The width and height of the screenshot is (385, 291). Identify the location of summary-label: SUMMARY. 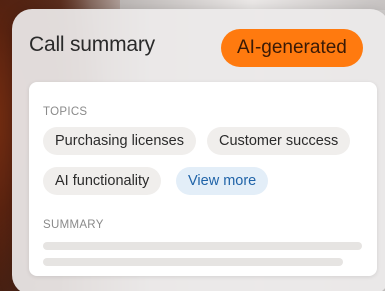
(73, 225).